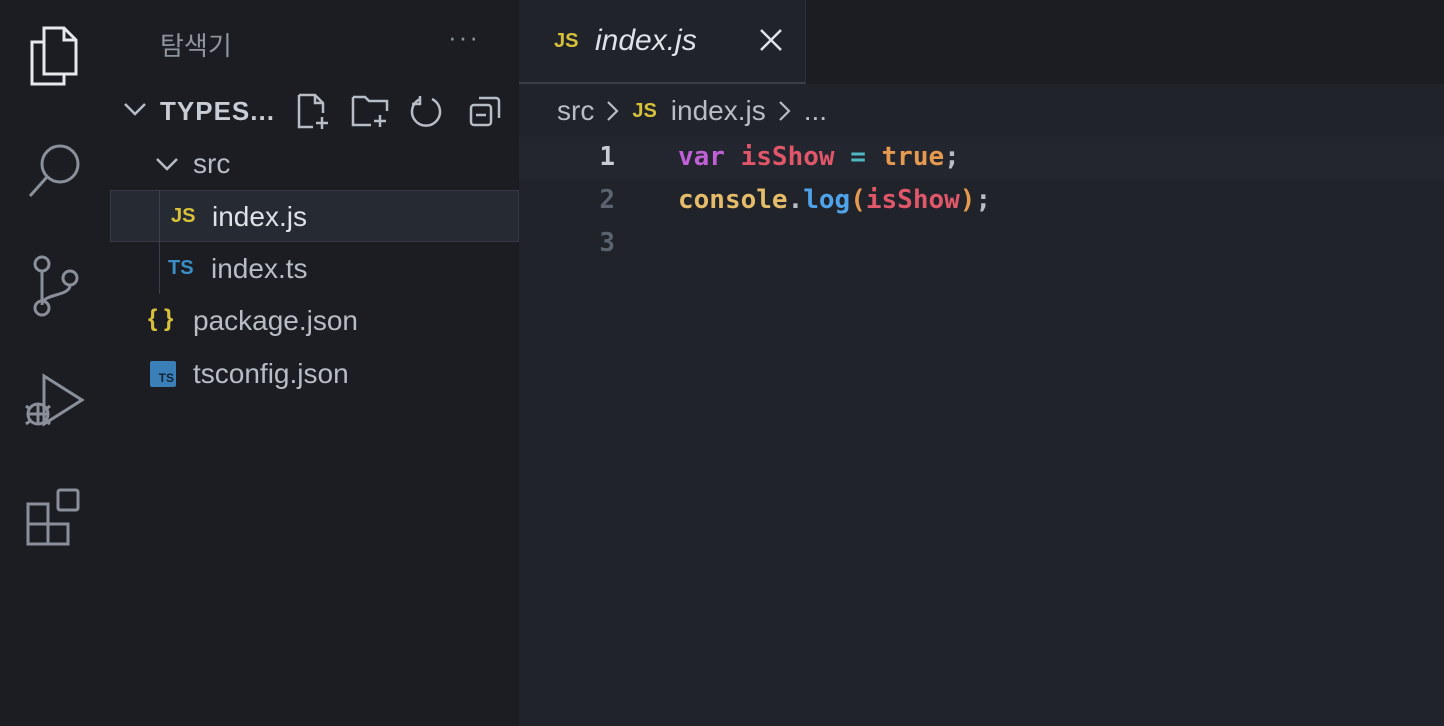 Image resolution: width=1444 pixels, height=726 pixels. Describe the element at coordinates (858, 157) in the screenshot. I see `operator: =` at that location.